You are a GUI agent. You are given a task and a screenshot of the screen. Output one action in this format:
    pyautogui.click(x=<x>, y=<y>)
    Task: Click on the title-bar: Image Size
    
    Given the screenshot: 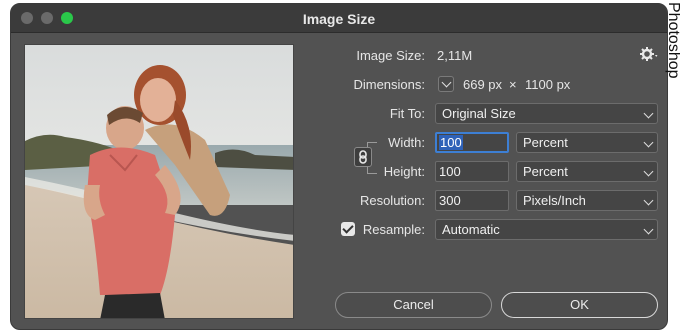 What is the action you would take?
    pyautogui.click(x=339, y=18)
    